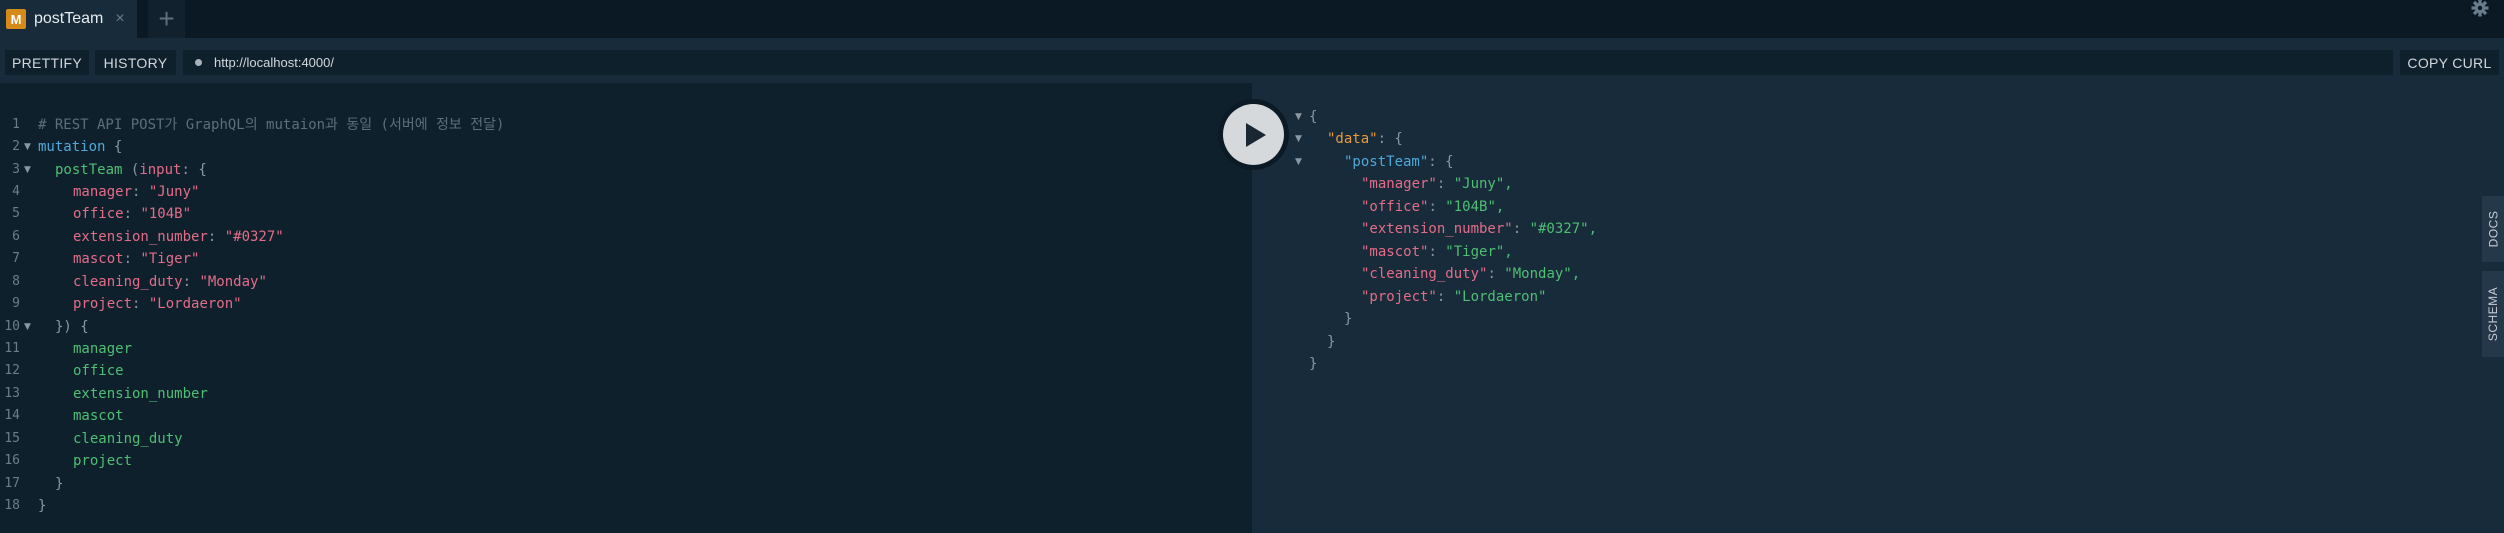  Describe the element at coordinates (128, 282) in the screenshot. I see `arg-key: cleaning_duty` at that location.